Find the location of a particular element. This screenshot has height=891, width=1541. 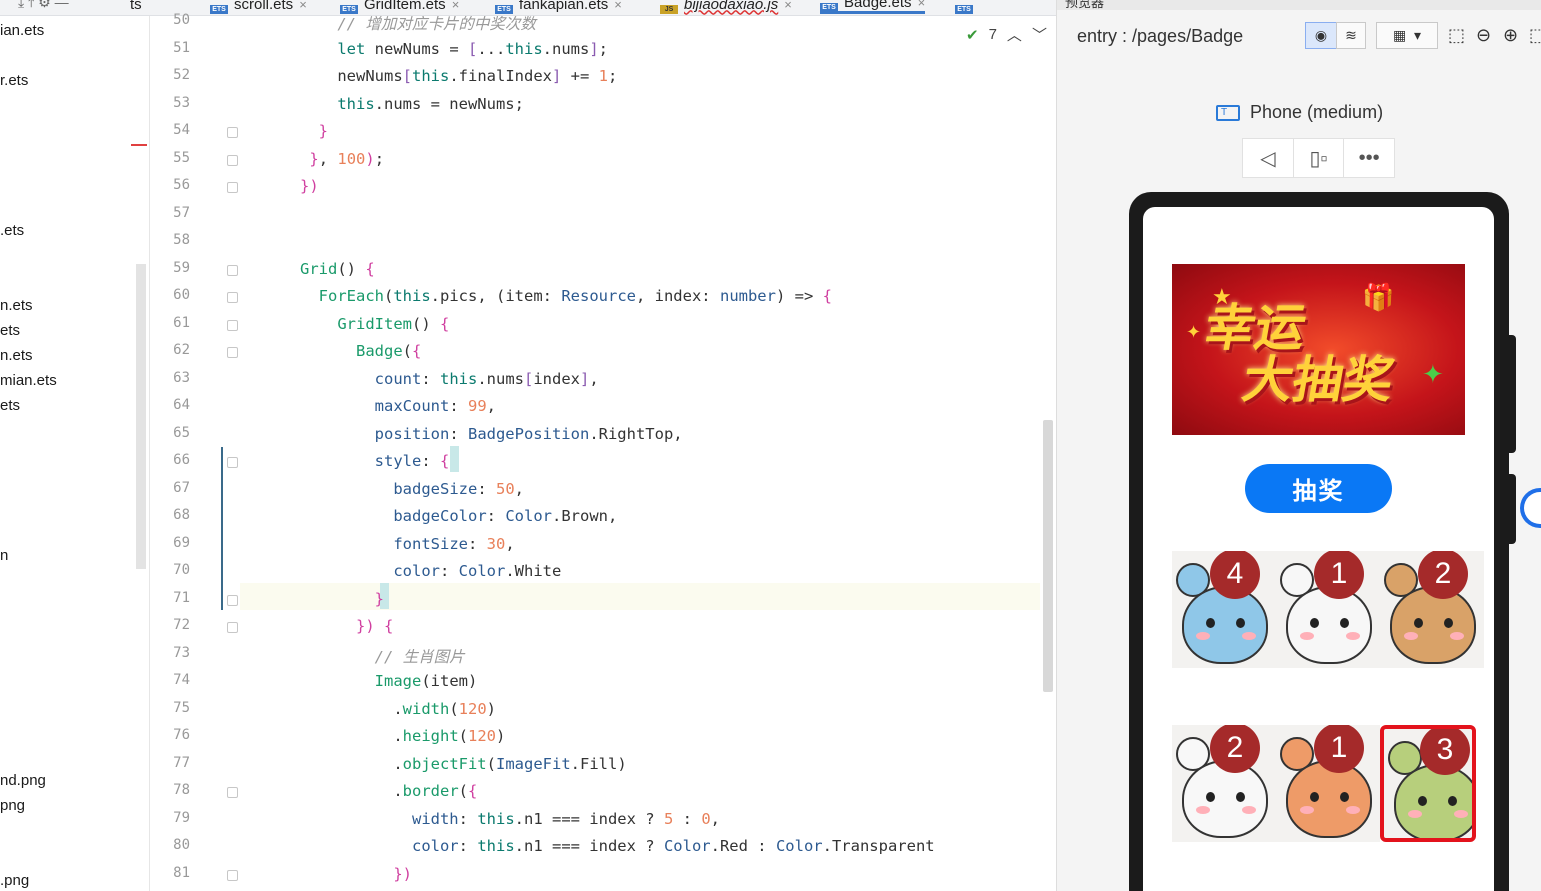

editor-tab: ETS GridItem.ets × is located at coordinates (399, 7).